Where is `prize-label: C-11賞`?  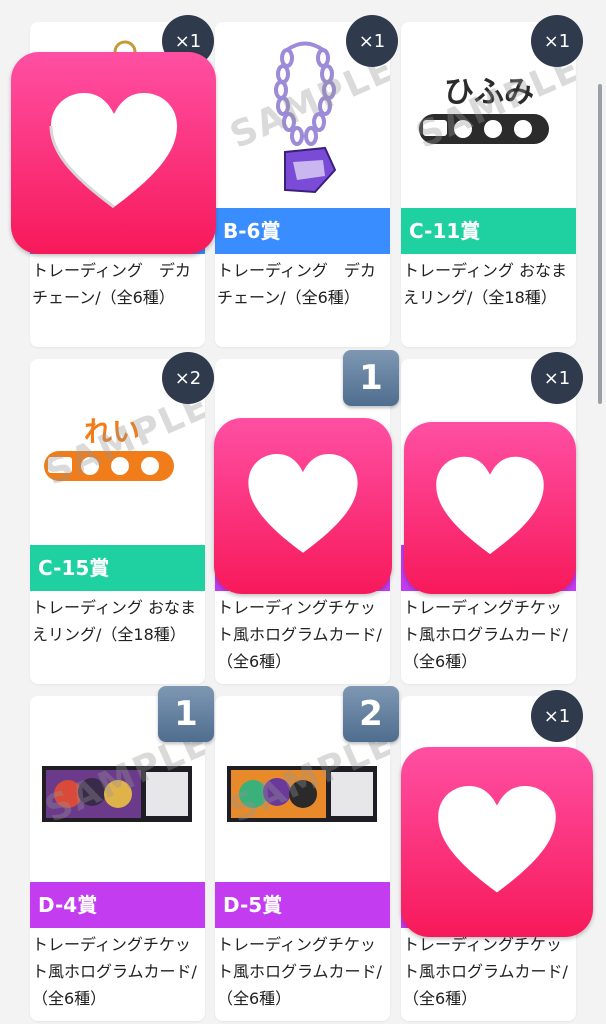 prize-label: C-11賞 is located at coordinates (488, 231).